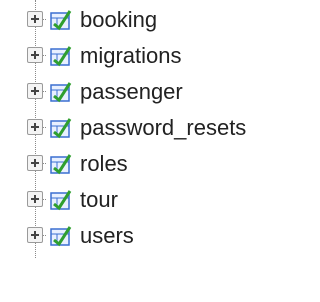 This screenshot has height=302, width=320. Describe the element at coordinates (104, 164) in the screenshot. I see `table-name-label: roles` at that location.